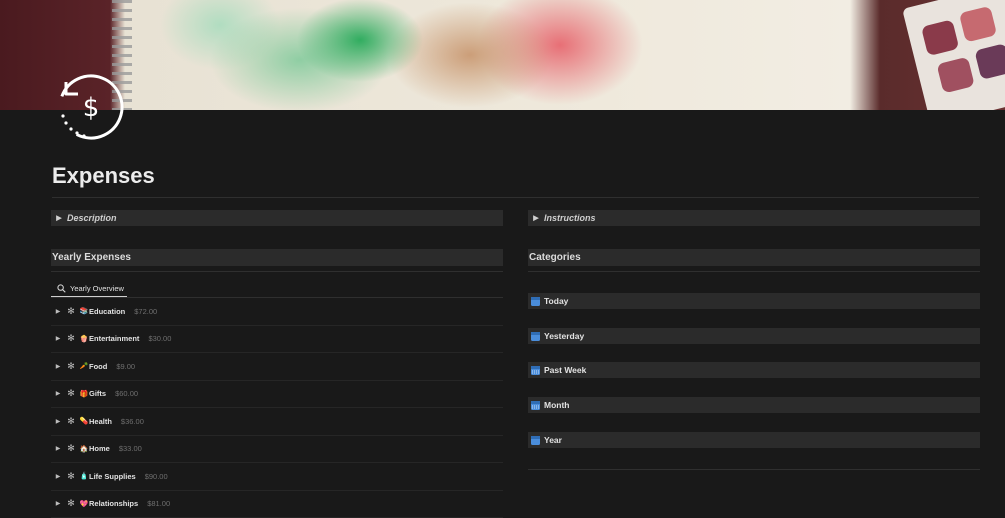 This screenshot has width=1005, height=518. What do you see at coordinates (553, 440) in the screenshot?
I see `category-label: Year` at bounding box center [553, 440].